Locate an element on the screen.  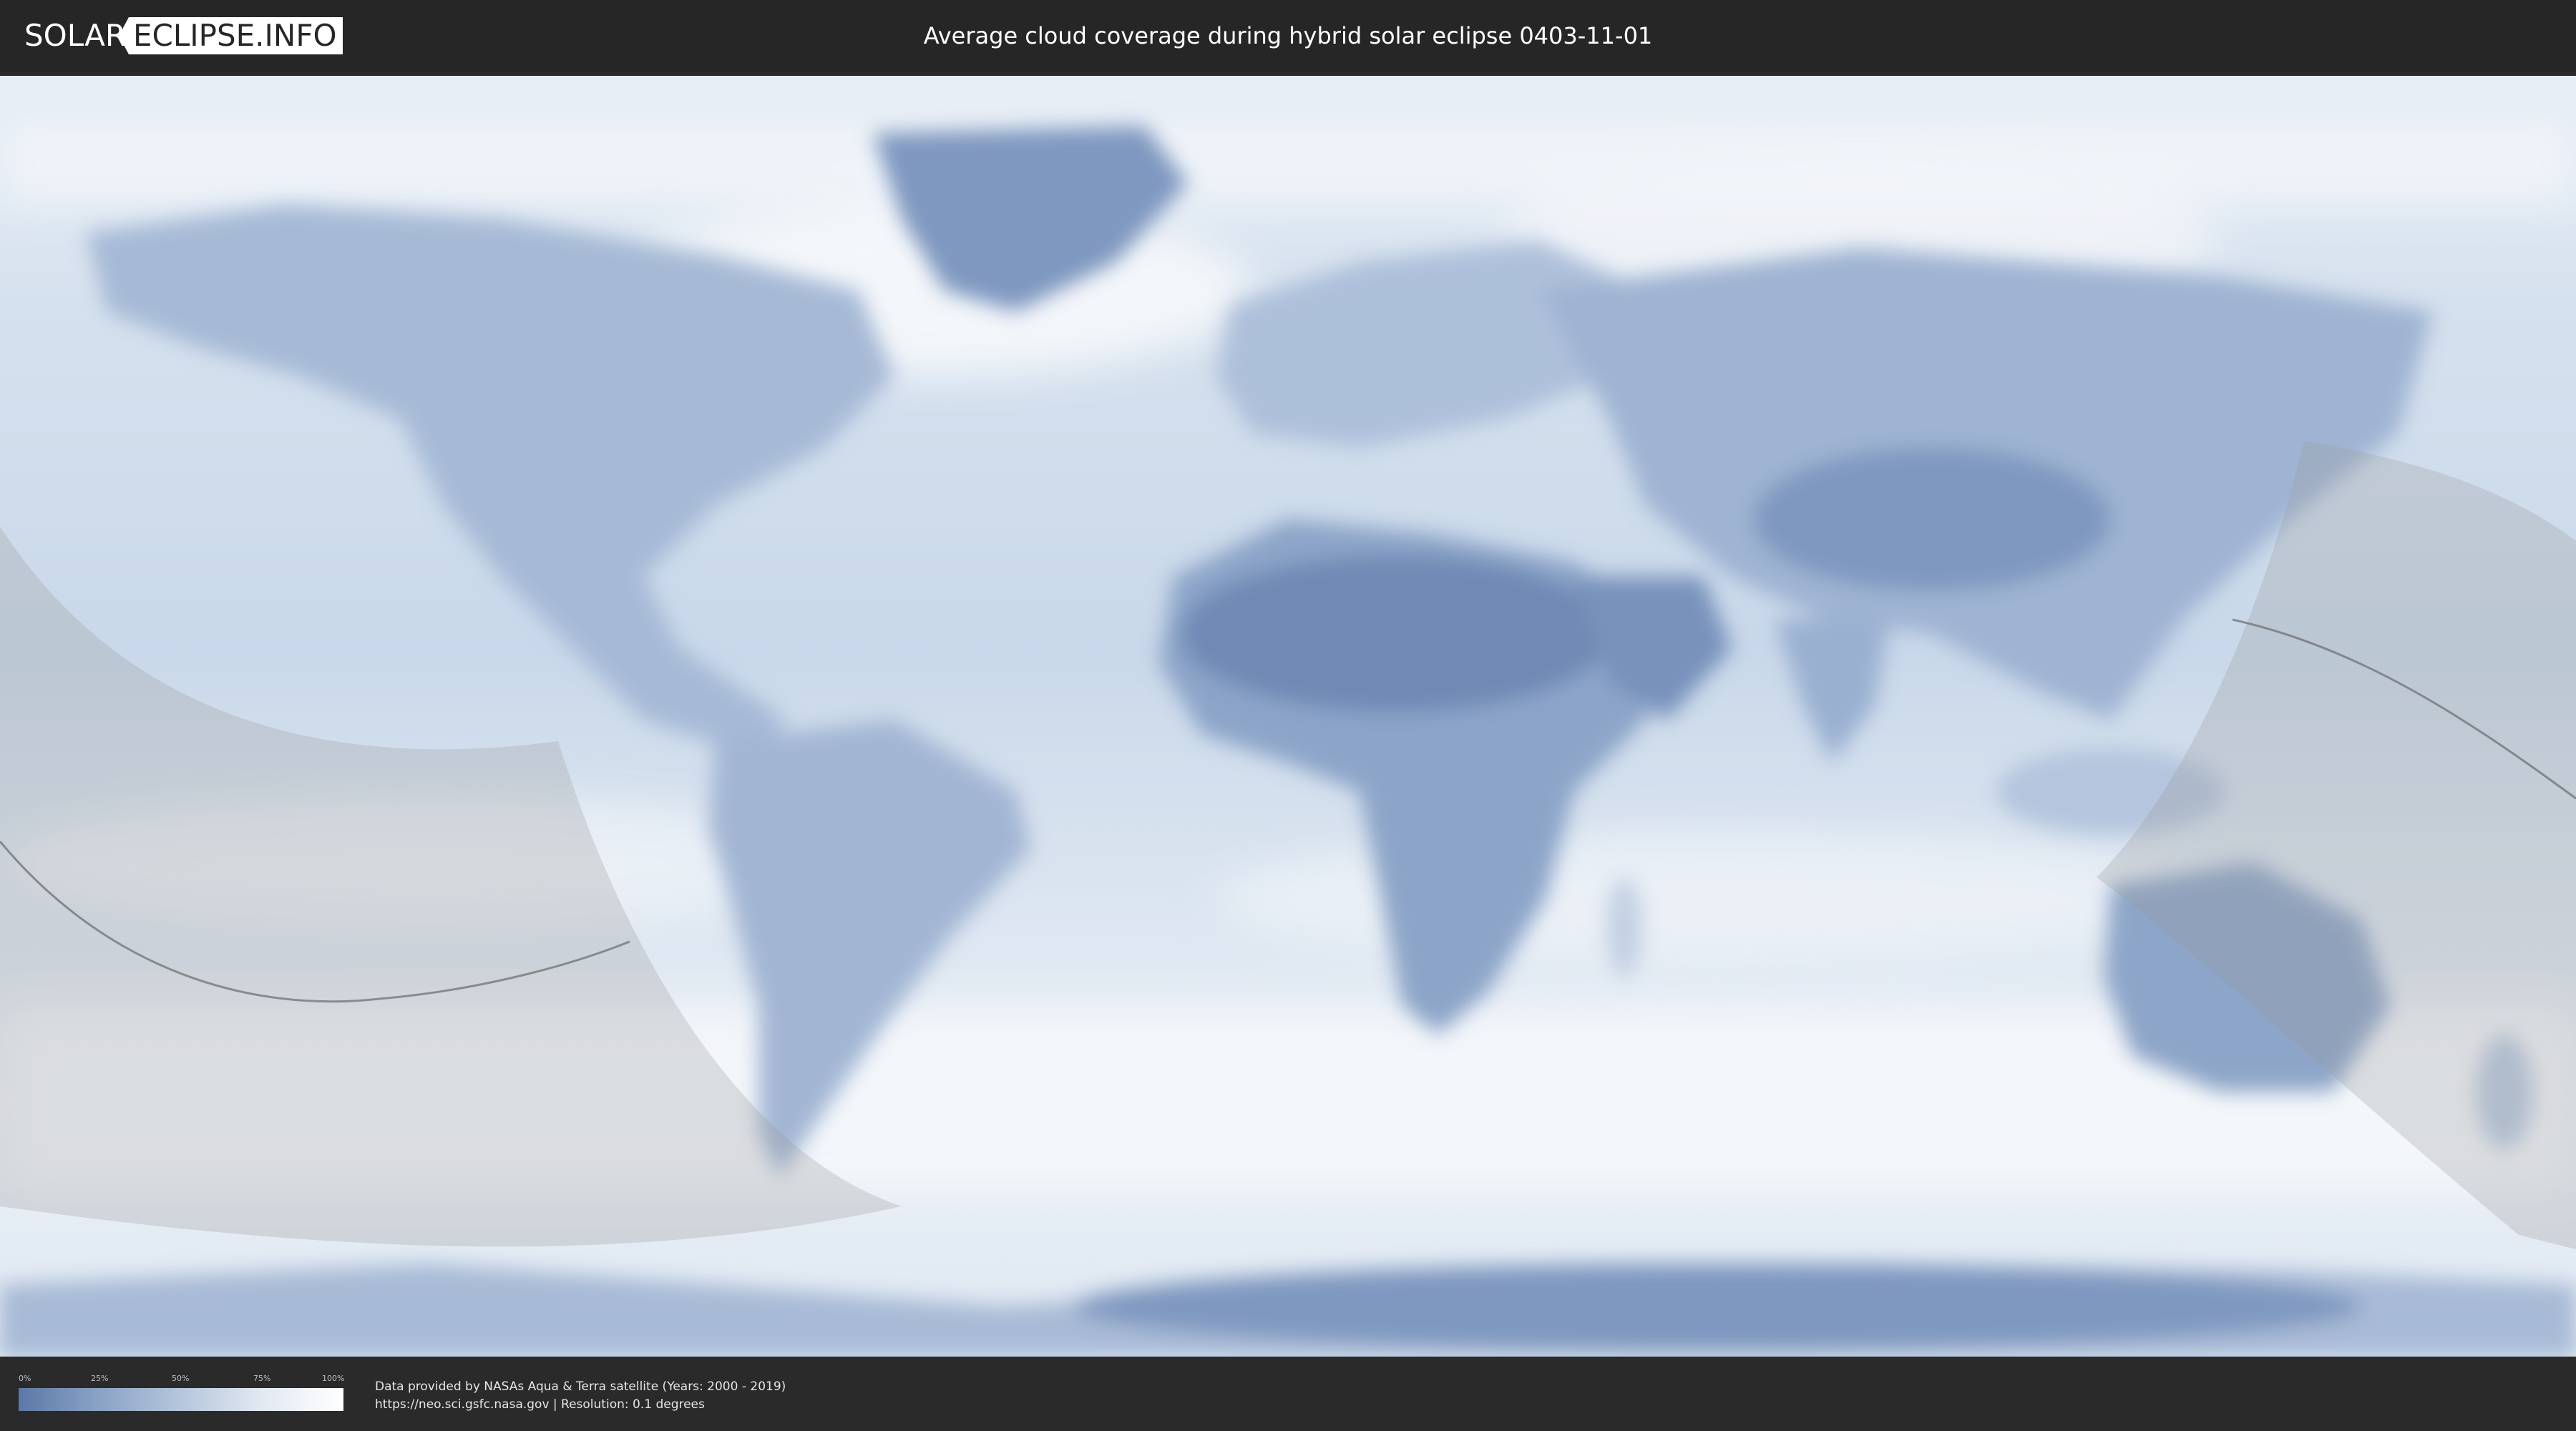
sahara-region is located at coordinates (1395, 634).